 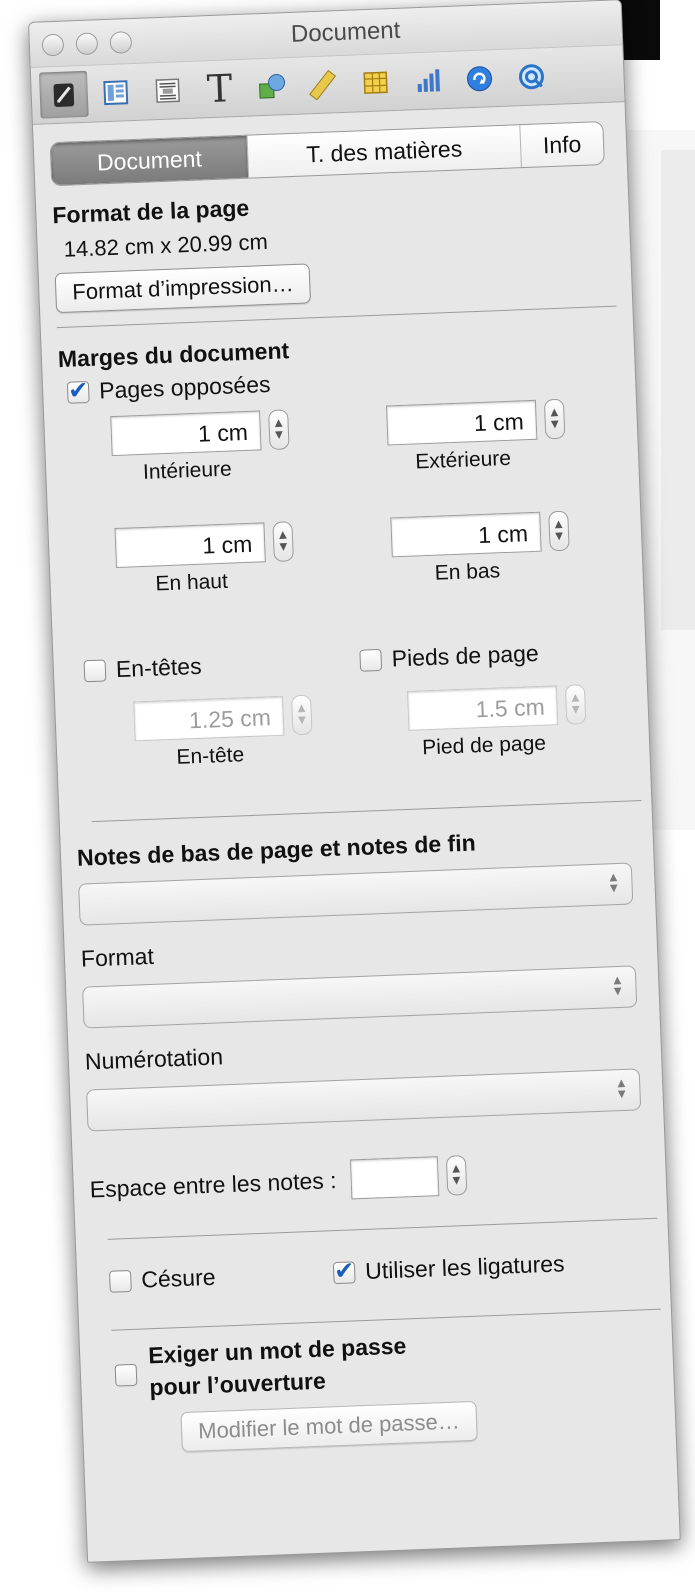 What do you see at coordinates (190, 545) in the screenshot?
I see `top-margin-input: 1 cm` at bounding box center [190, 545].